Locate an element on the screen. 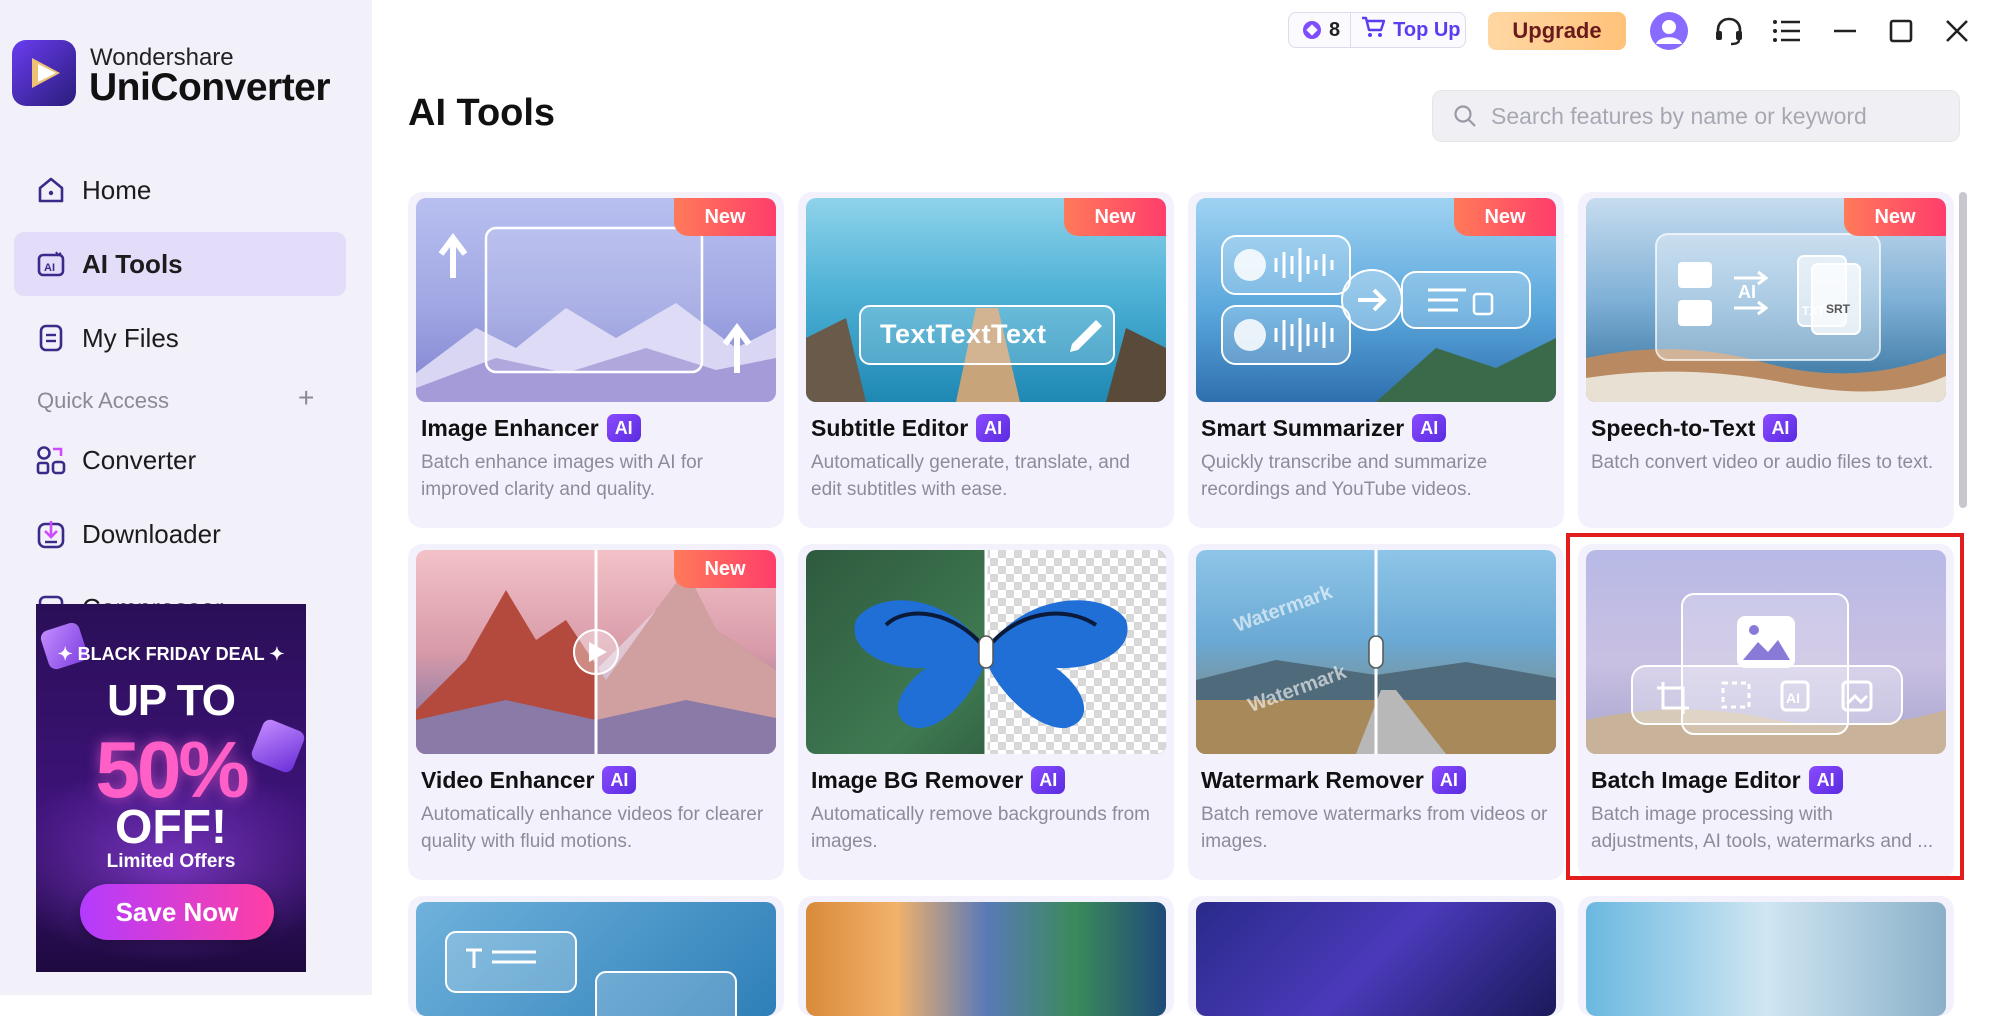  search-bar is located at coordinates (1696, 116).